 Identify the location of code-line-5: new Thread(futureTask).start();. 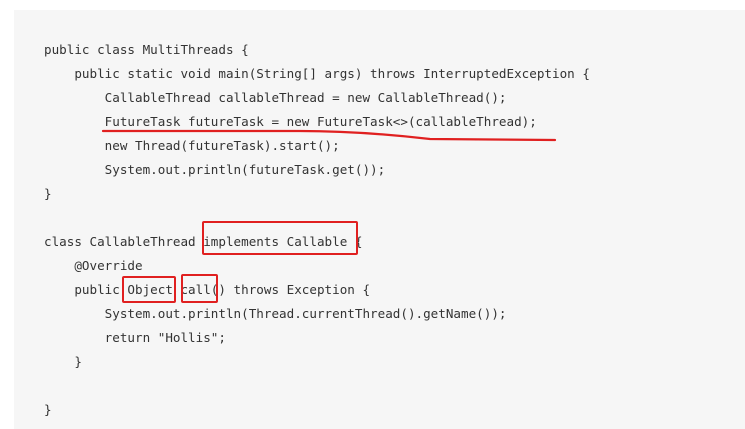
(192, 145).